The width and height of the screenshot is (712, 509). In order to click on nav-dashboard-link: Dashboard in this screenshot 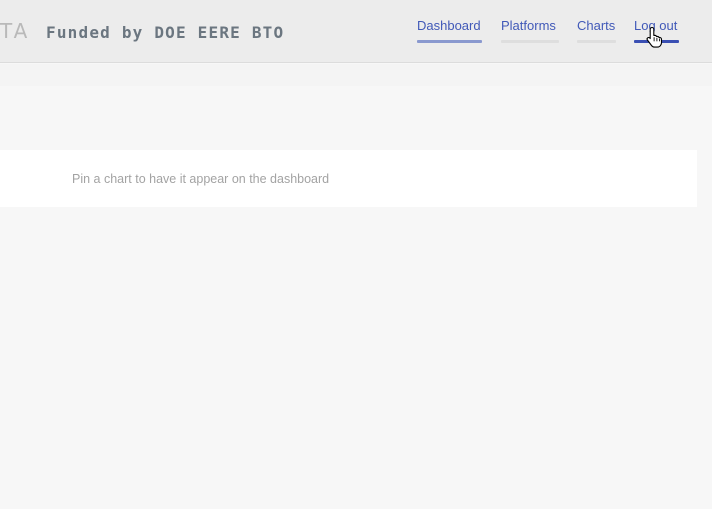, I will do `click(449, 26)`.